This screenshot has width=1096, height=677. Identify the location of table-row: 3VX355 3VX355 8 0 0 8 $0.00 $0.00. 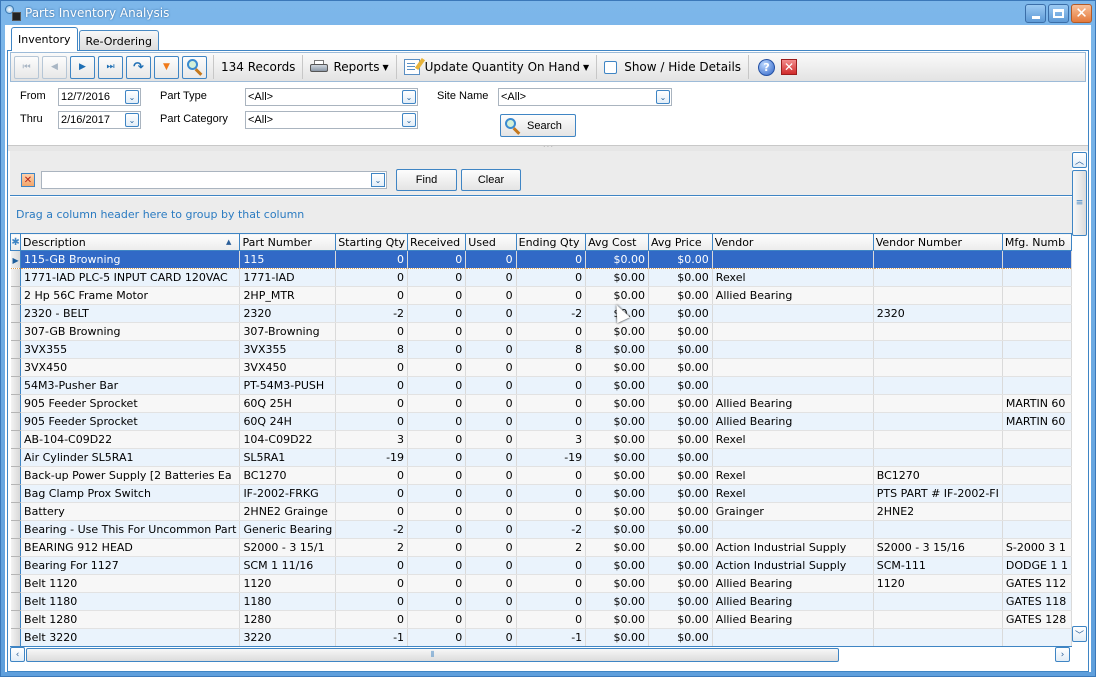
(541, 349).